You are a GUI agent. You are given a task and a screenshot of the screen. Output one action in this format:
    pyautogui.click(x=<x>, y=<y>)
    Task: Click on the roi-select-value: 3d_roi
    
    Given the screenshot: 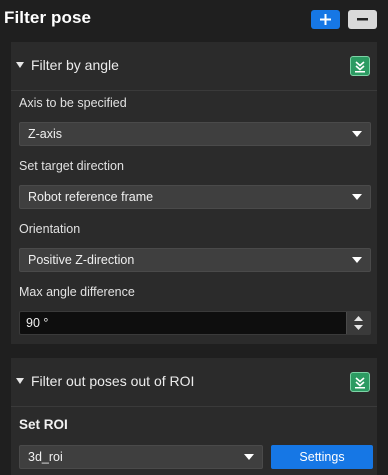 What is the action you would take?
    pyautogui.click(x=45, y=457)
    